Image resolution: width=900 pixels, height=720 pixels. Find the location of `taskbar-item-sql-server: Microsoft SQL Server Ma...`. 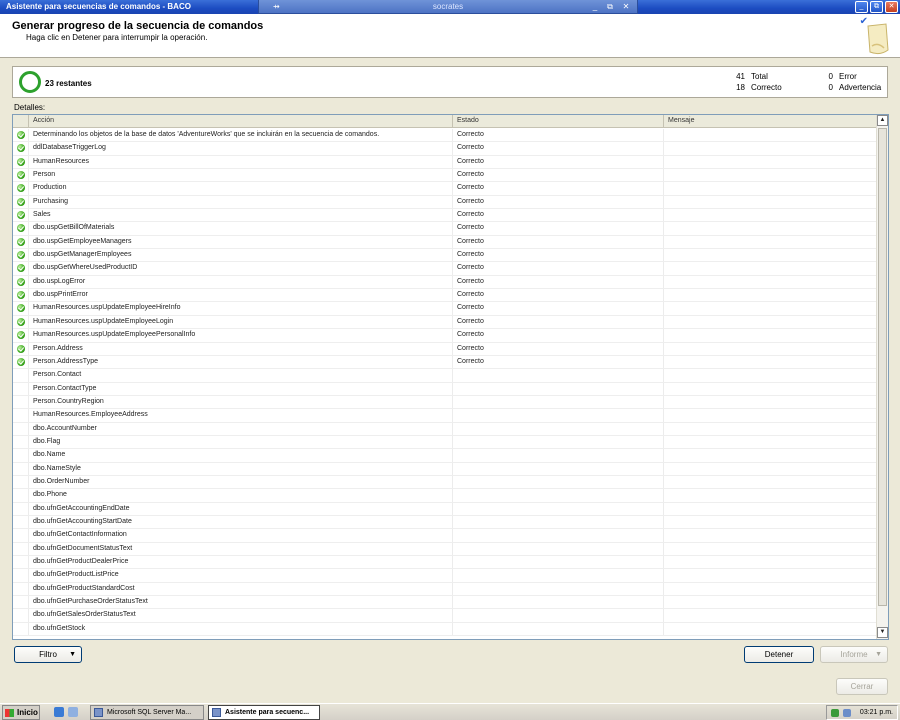

taskbar-item-sql-server: Microsoft SQL Server Ma... is located at coordinates (147, 712).